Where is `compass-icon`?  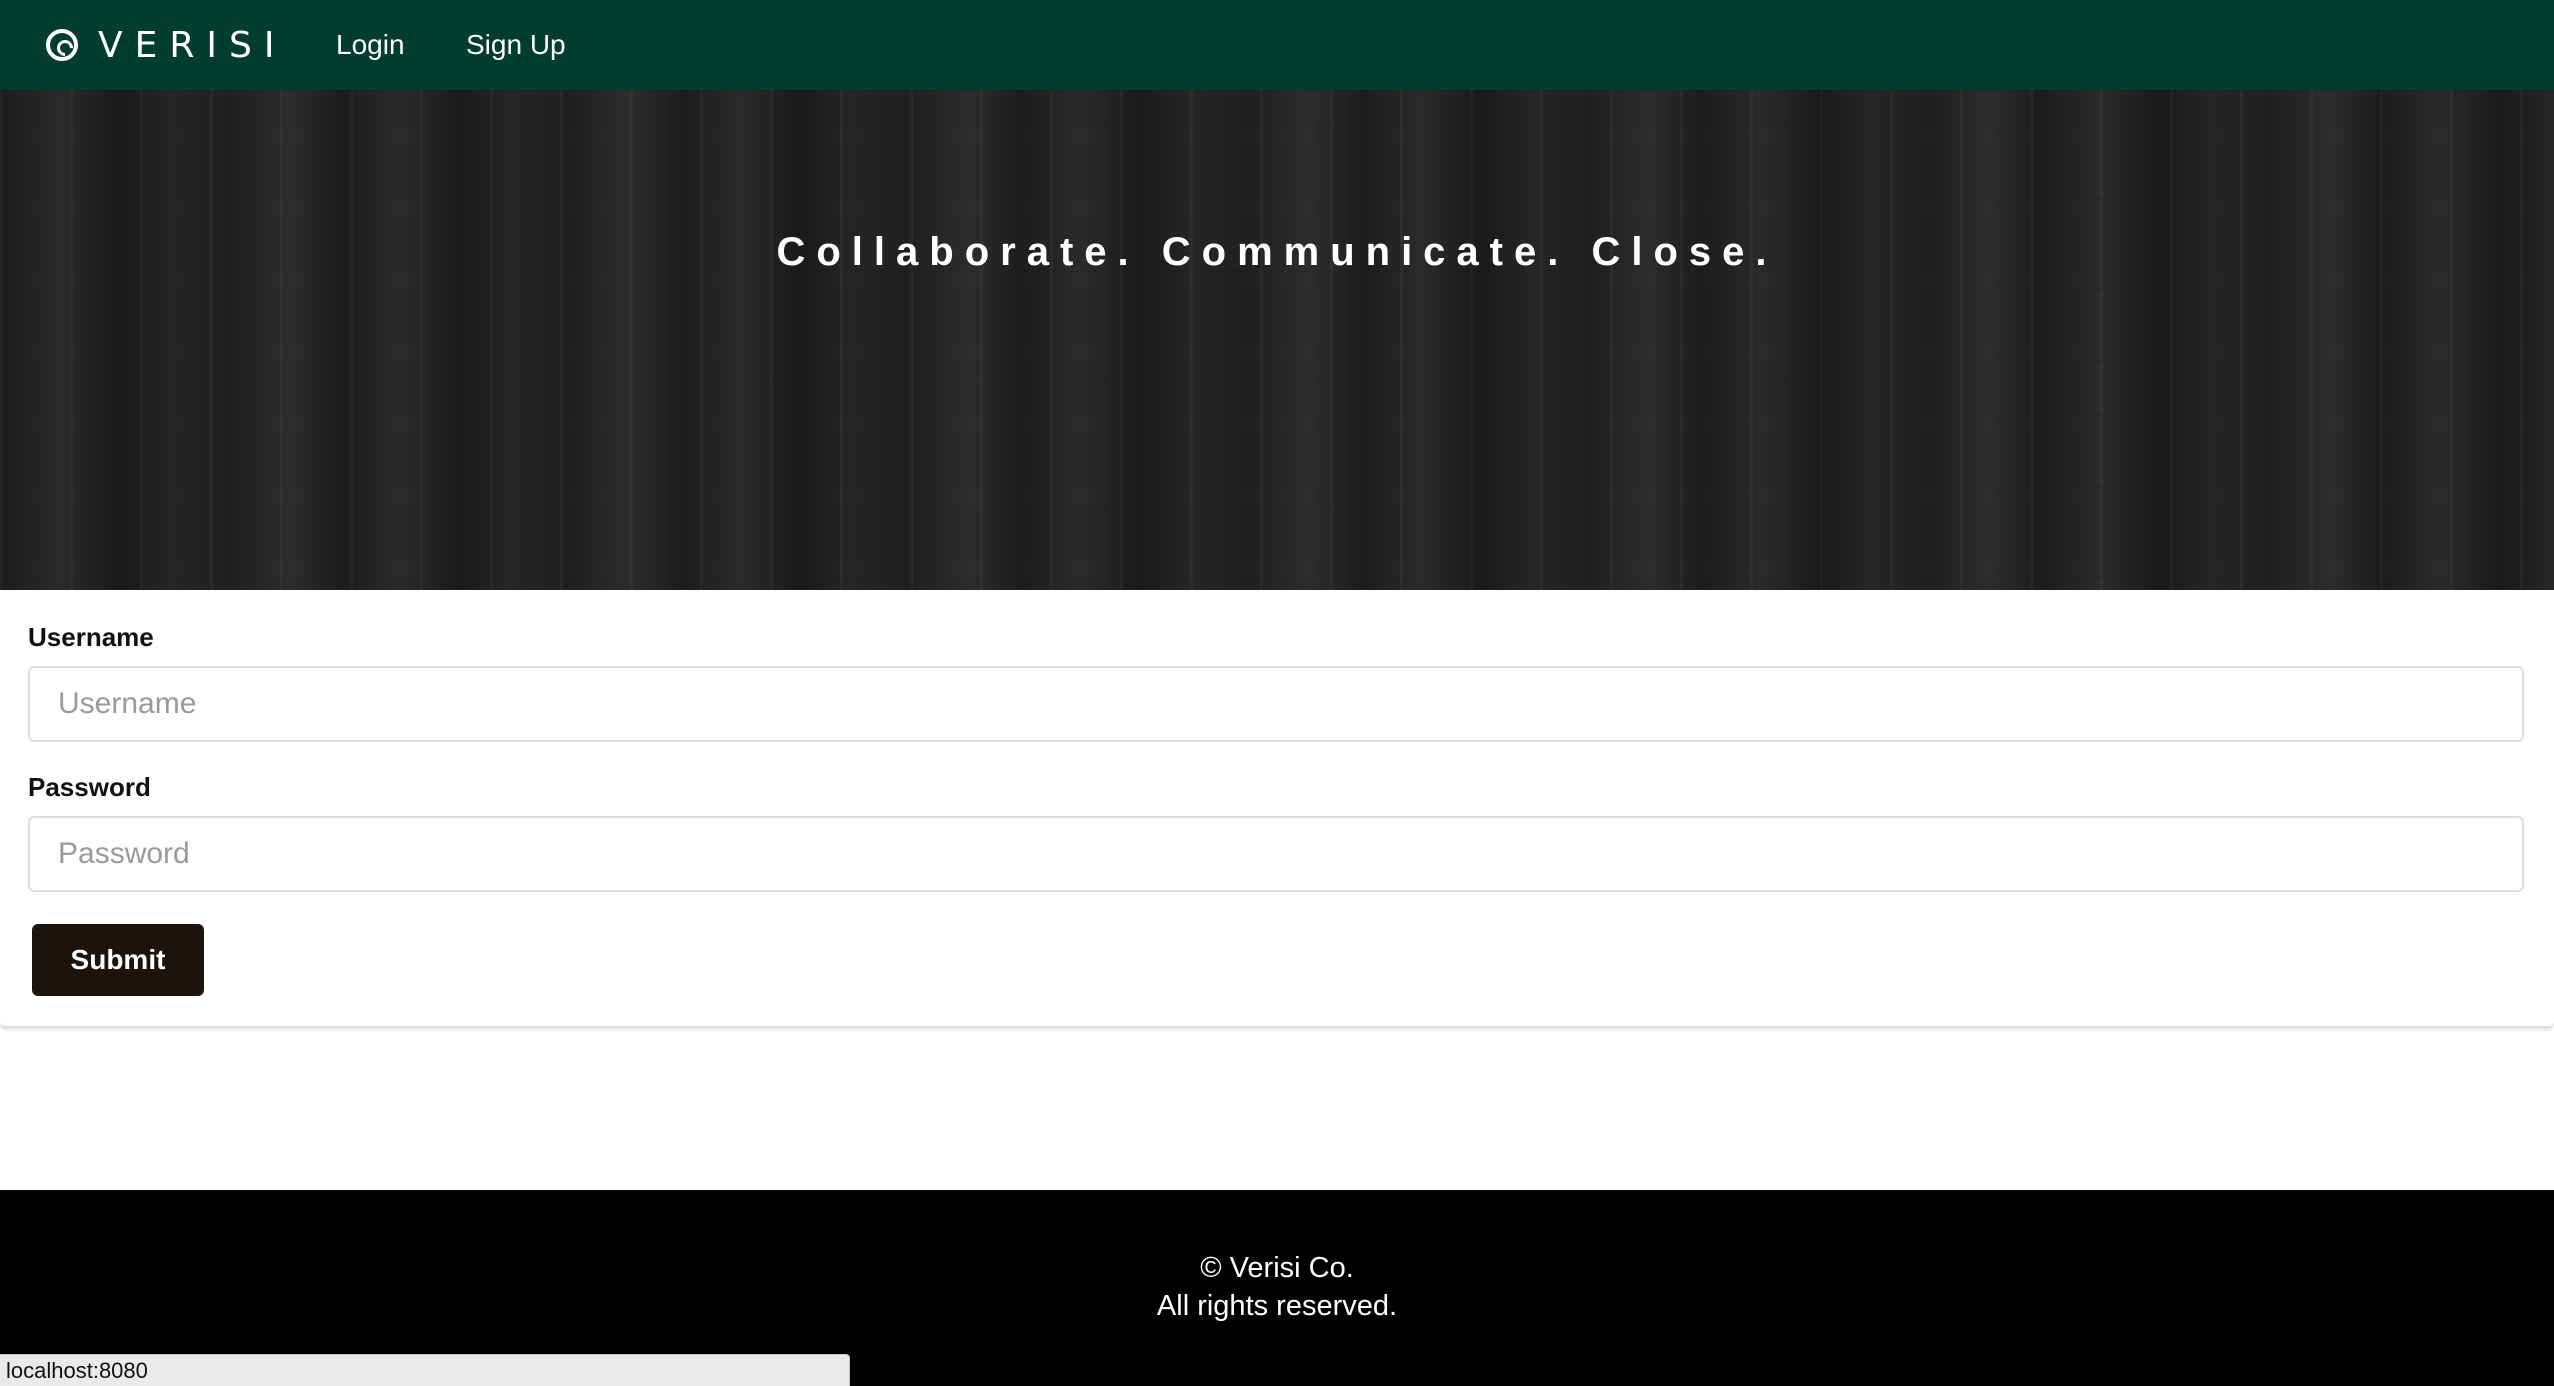 compass-icon is located at coordinates (62, 45).